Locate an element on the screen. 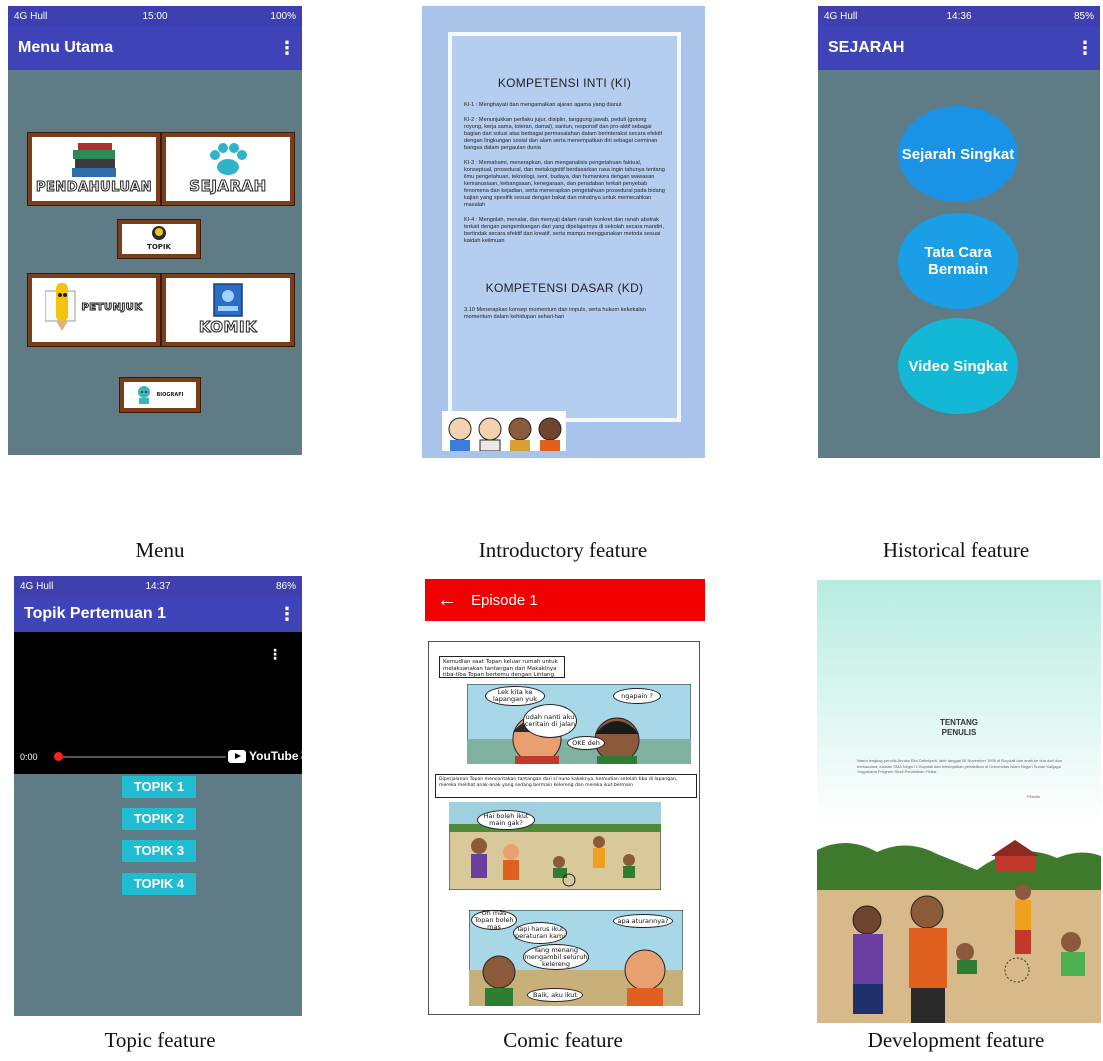 Image resolution: width=1103 pixels, height=1061 pixels. battery-indicator: 100% is located at coordinates (283, 16).